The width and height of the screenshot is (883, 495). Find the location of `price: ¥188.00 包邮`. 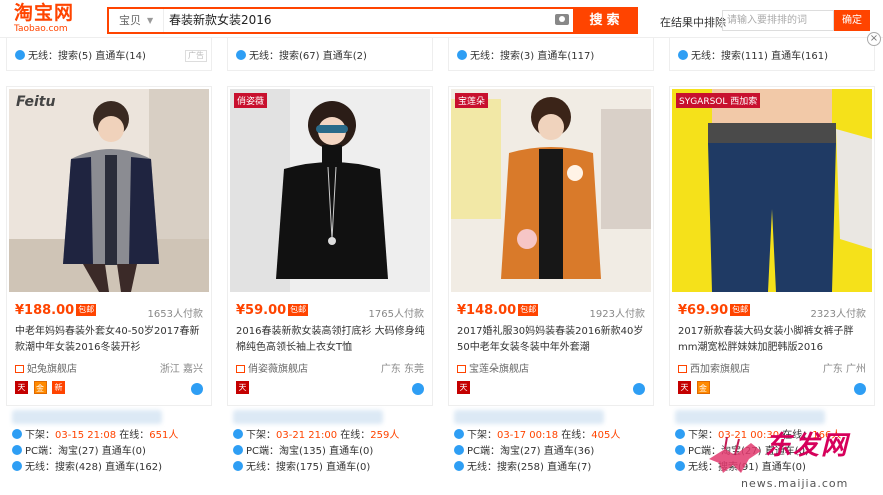

price: ¥188.00 包邮 is located at coordinates (56, 310).